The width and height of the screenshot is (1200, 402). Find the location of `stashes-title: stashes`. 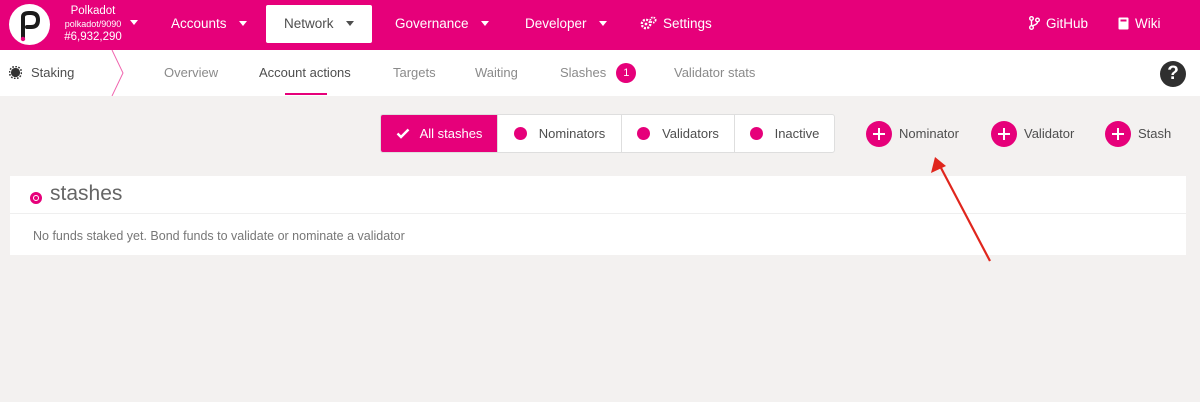

stashes-title: stashes is located at coordinates (86, 193).